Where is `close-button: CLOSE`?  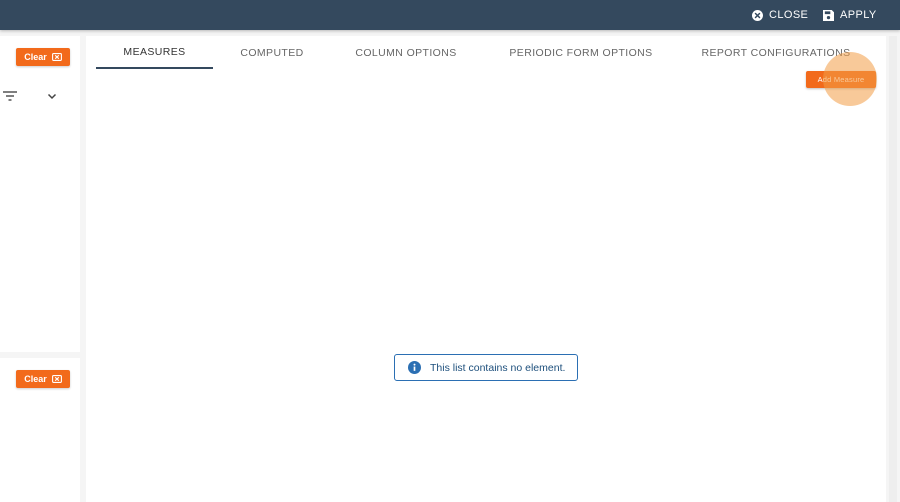
close-button: CLOSE is located at coordinates (780, 15).